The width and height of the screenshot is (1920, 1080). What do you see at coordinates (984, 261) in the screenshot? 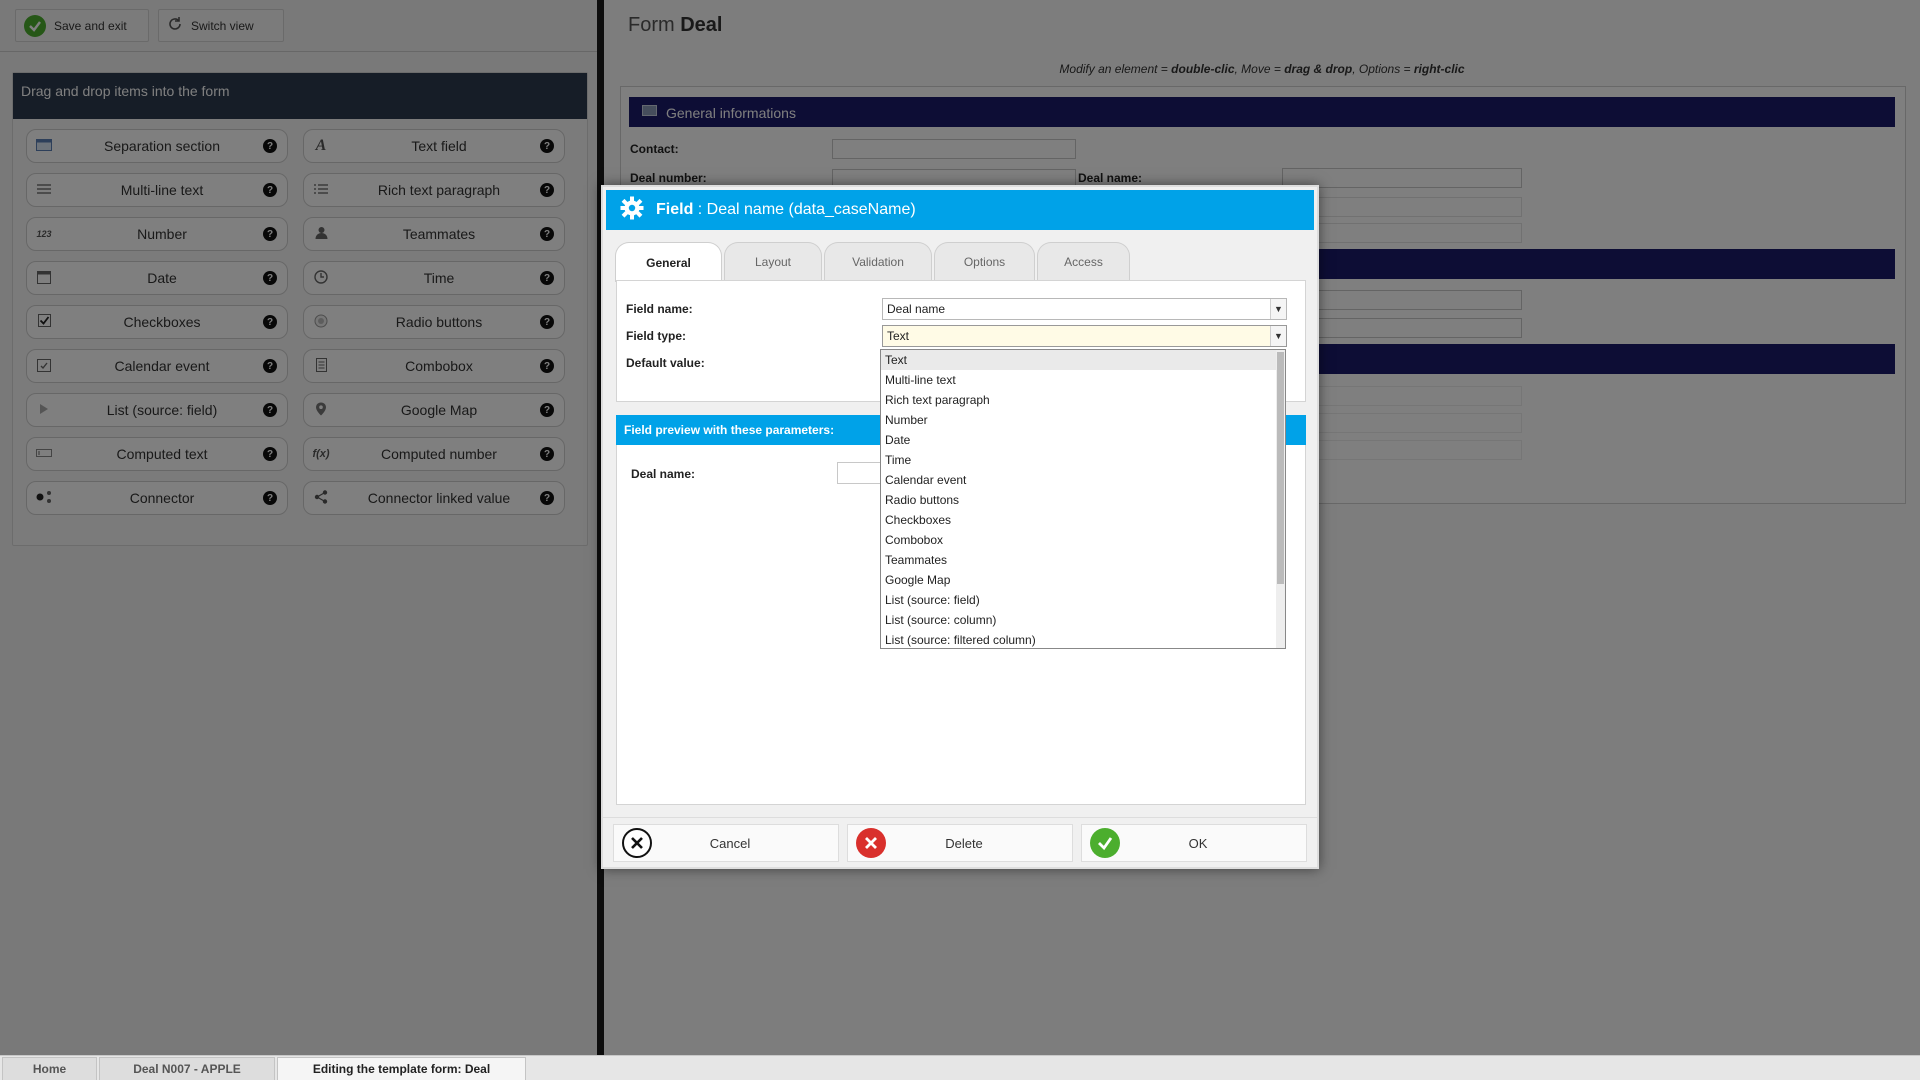
I see `tab-options: Options` at bounding box center [984, 261].